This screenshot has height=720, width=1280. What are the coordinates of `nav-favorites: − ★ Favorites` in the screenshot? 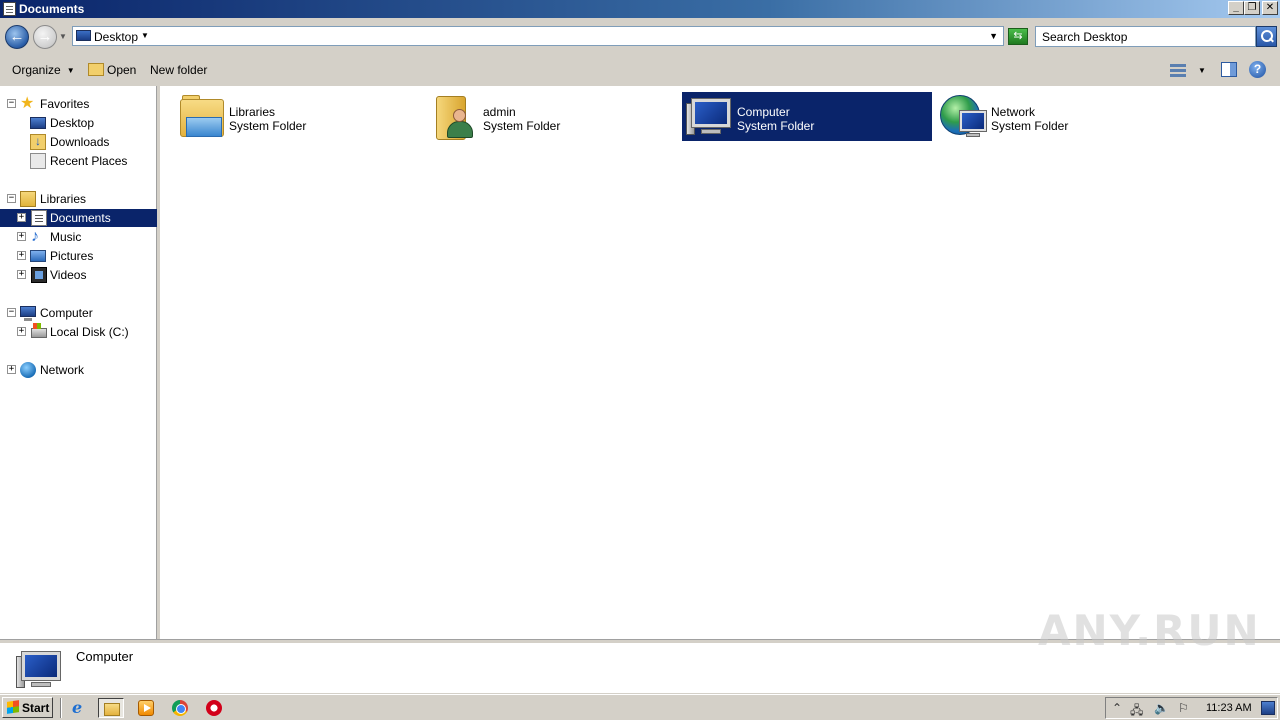 It's located at (78, 104).